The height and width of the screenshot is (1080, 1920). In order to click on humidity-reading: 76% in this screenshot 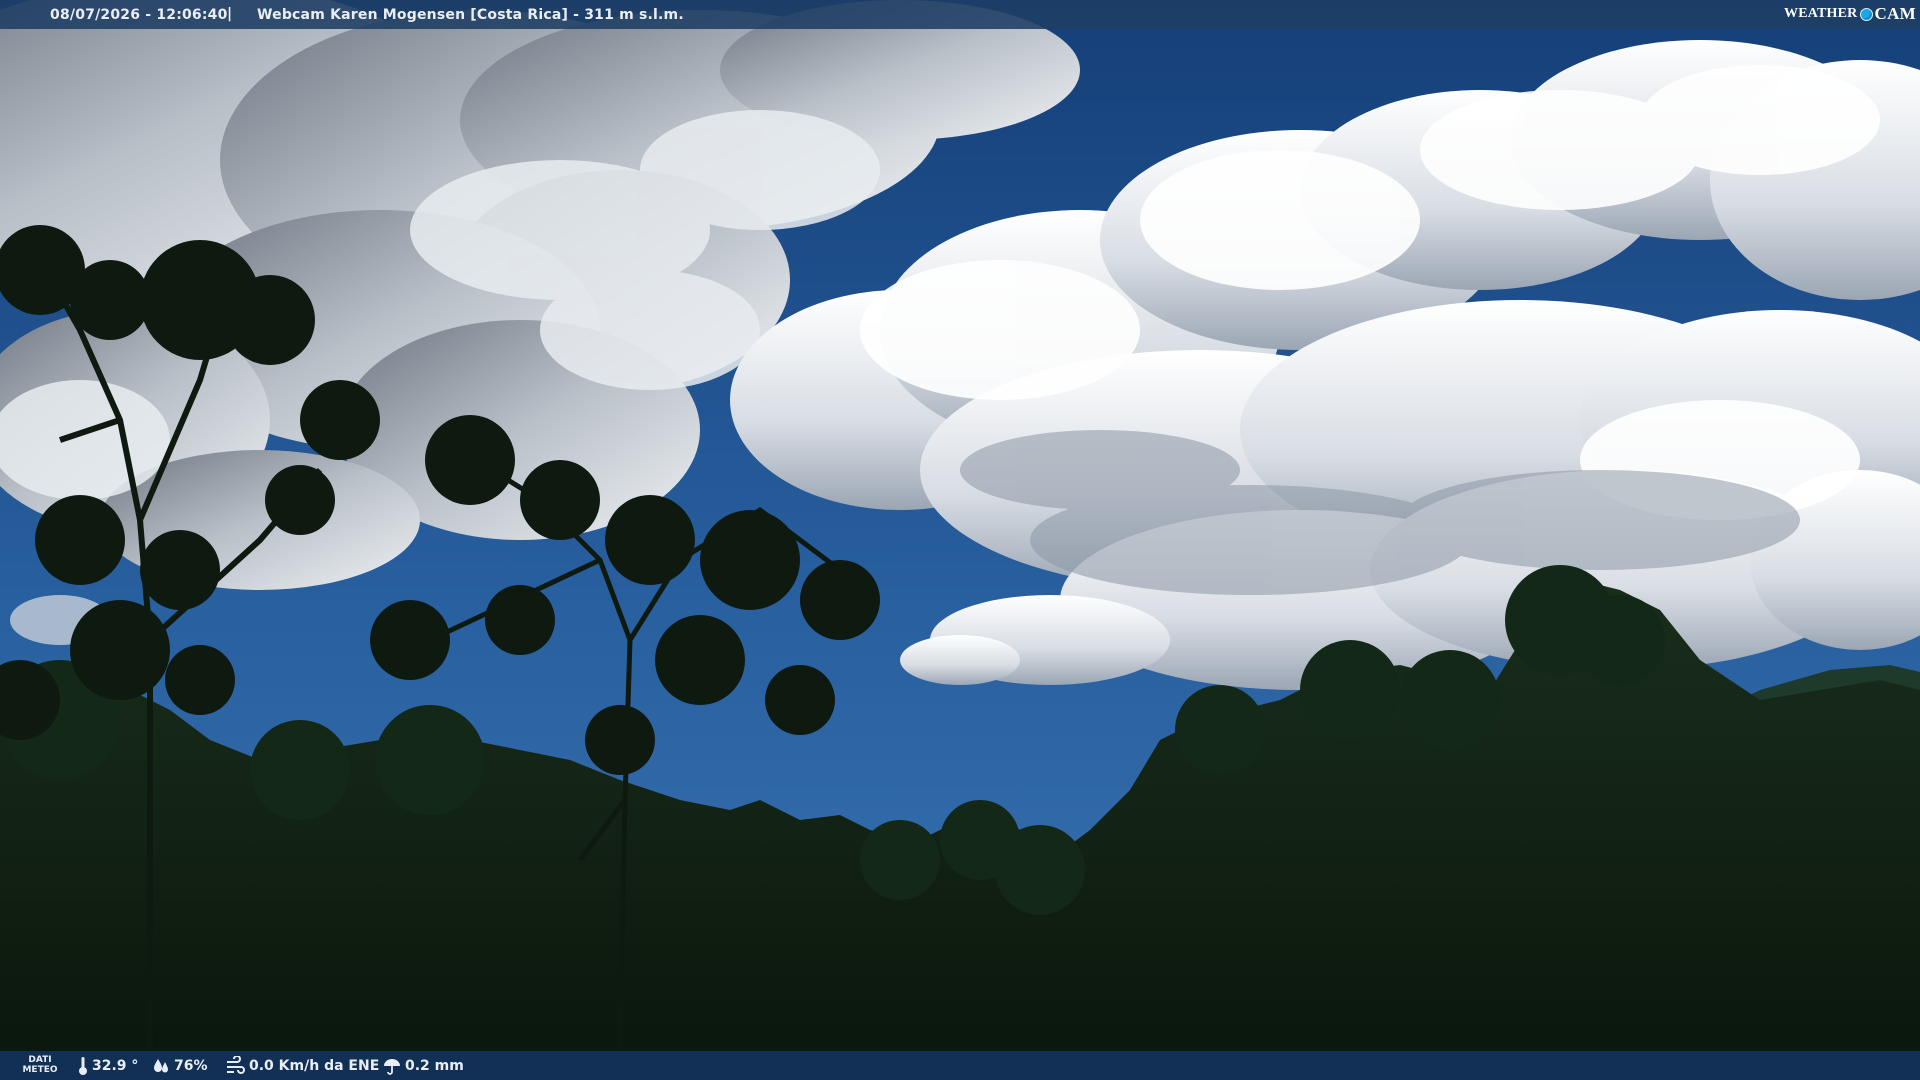, I will do `click(180, 1065)`.